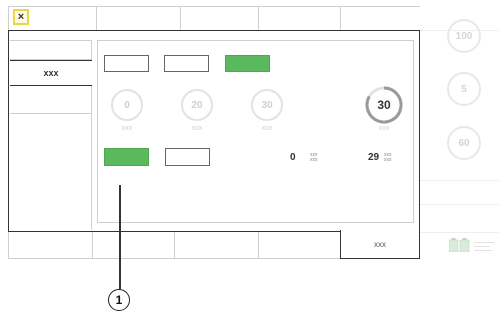 The image size is (499, 311). I want to click on dial-gauge-2: 20, so click(197, 105).